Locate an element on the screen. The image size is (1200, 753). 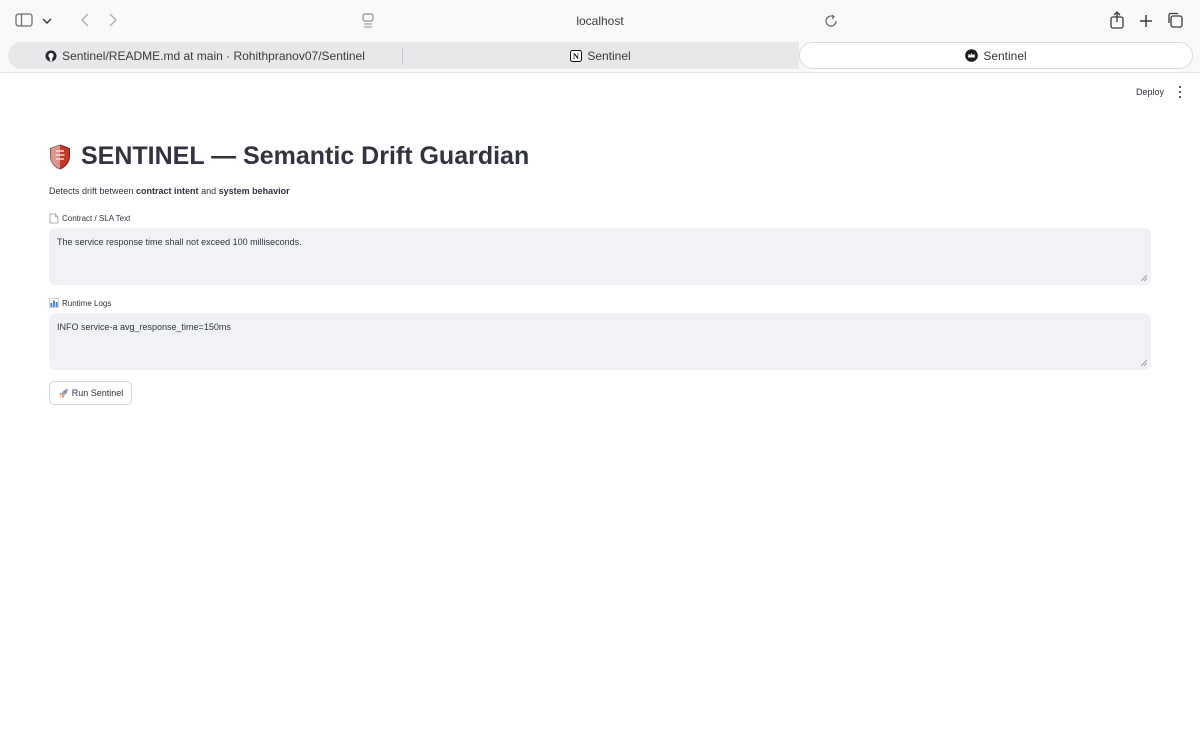
logs-textarea: INFO service-a avg_response_time=150ms is located at coordinates (600, 341).